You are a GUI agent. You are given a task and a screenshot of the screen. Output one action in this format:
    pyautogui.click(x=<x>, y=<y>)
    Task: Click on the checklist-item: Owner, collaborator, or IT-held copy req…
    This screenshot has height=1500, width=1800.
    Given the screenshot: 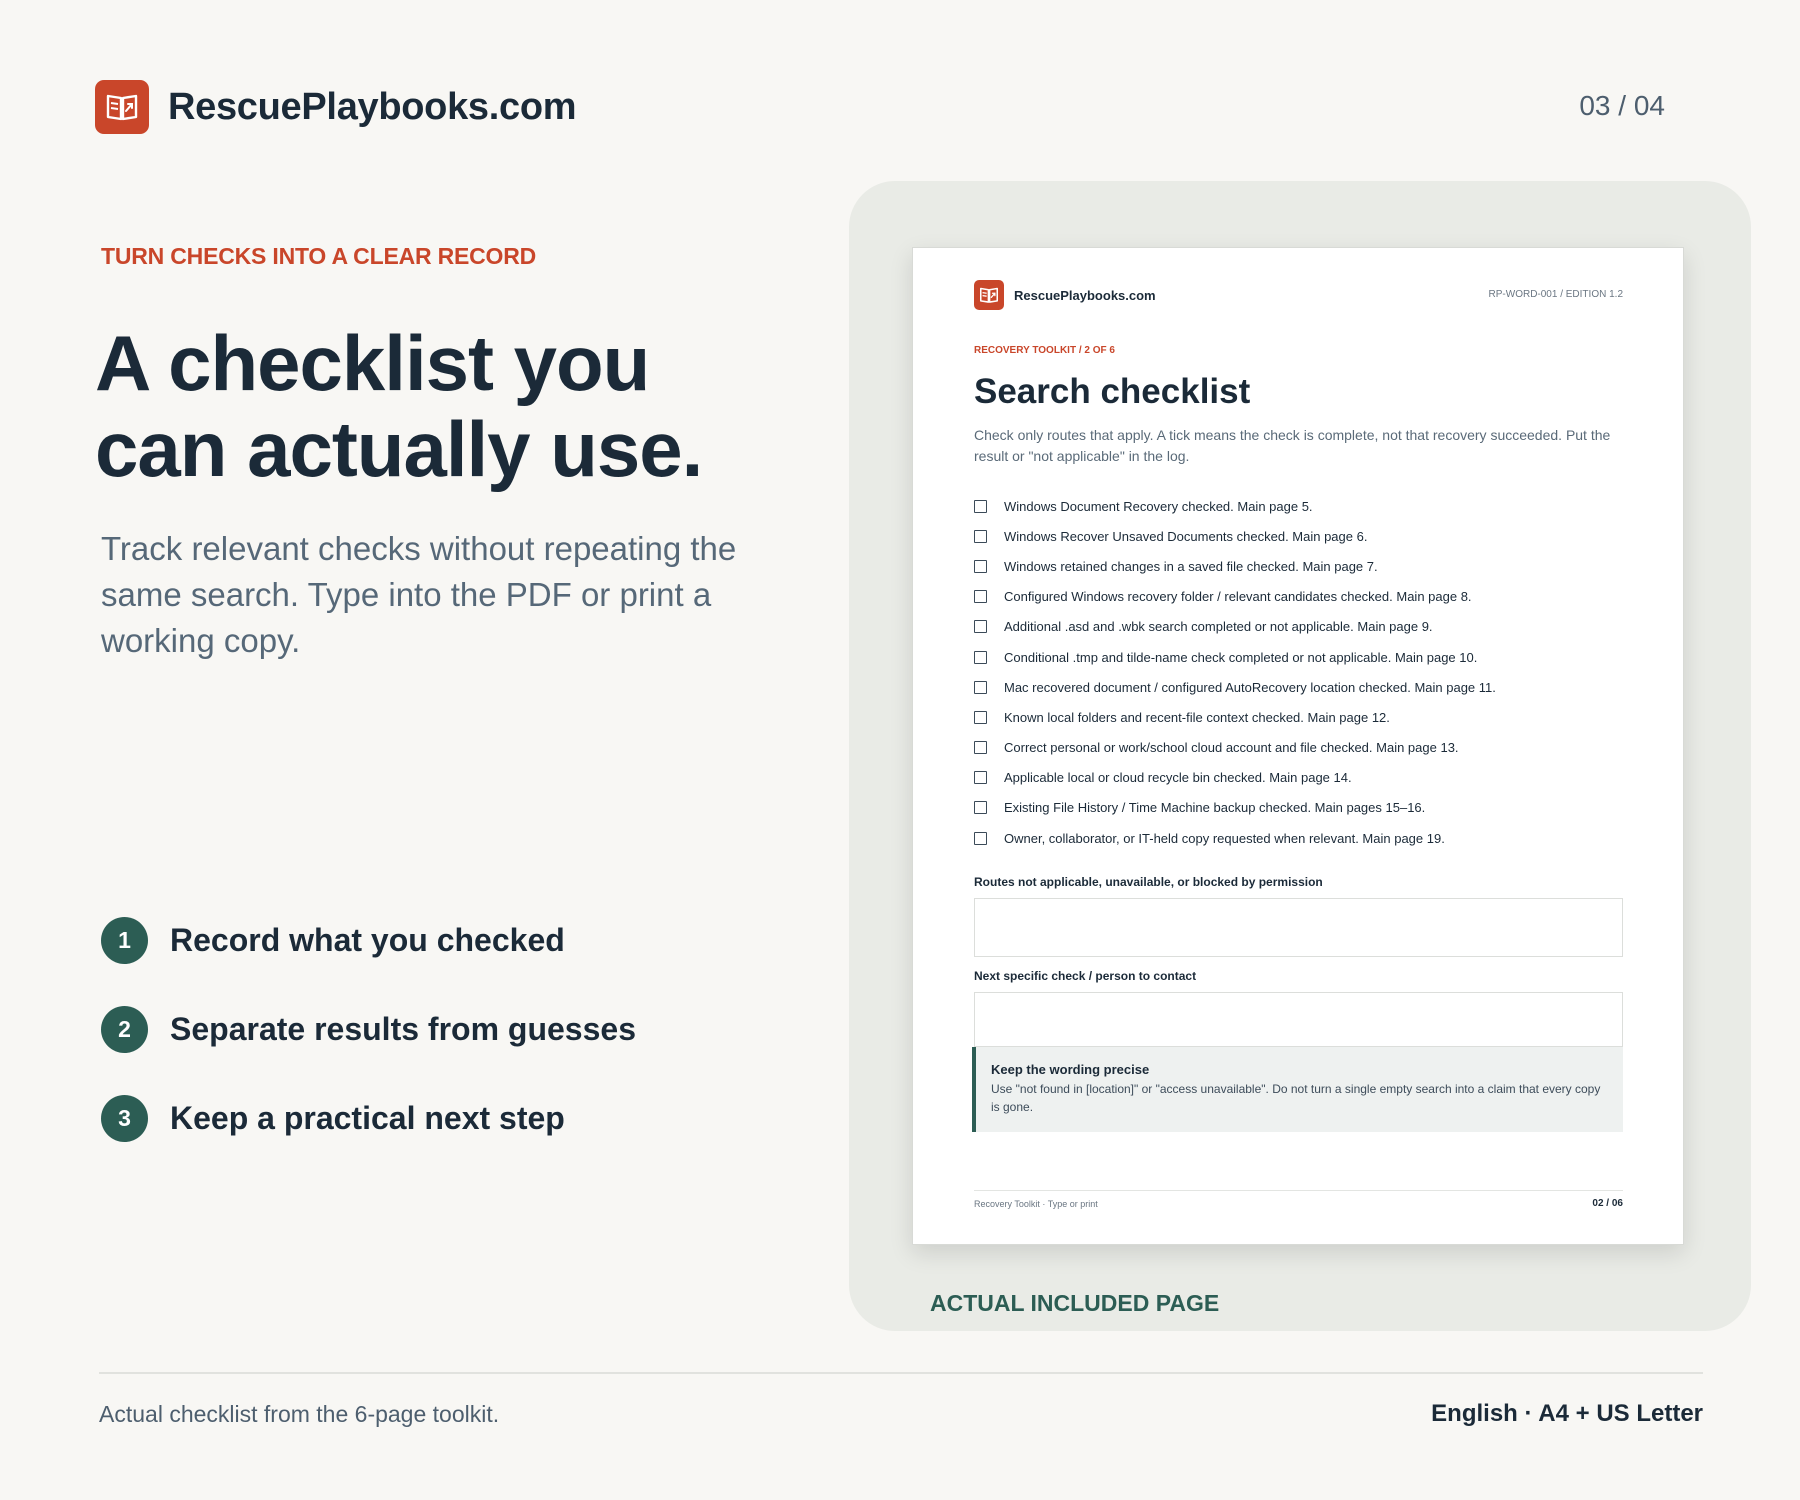 What is the action you would take?
    pyautogui.click(x=1304, y=838)
    